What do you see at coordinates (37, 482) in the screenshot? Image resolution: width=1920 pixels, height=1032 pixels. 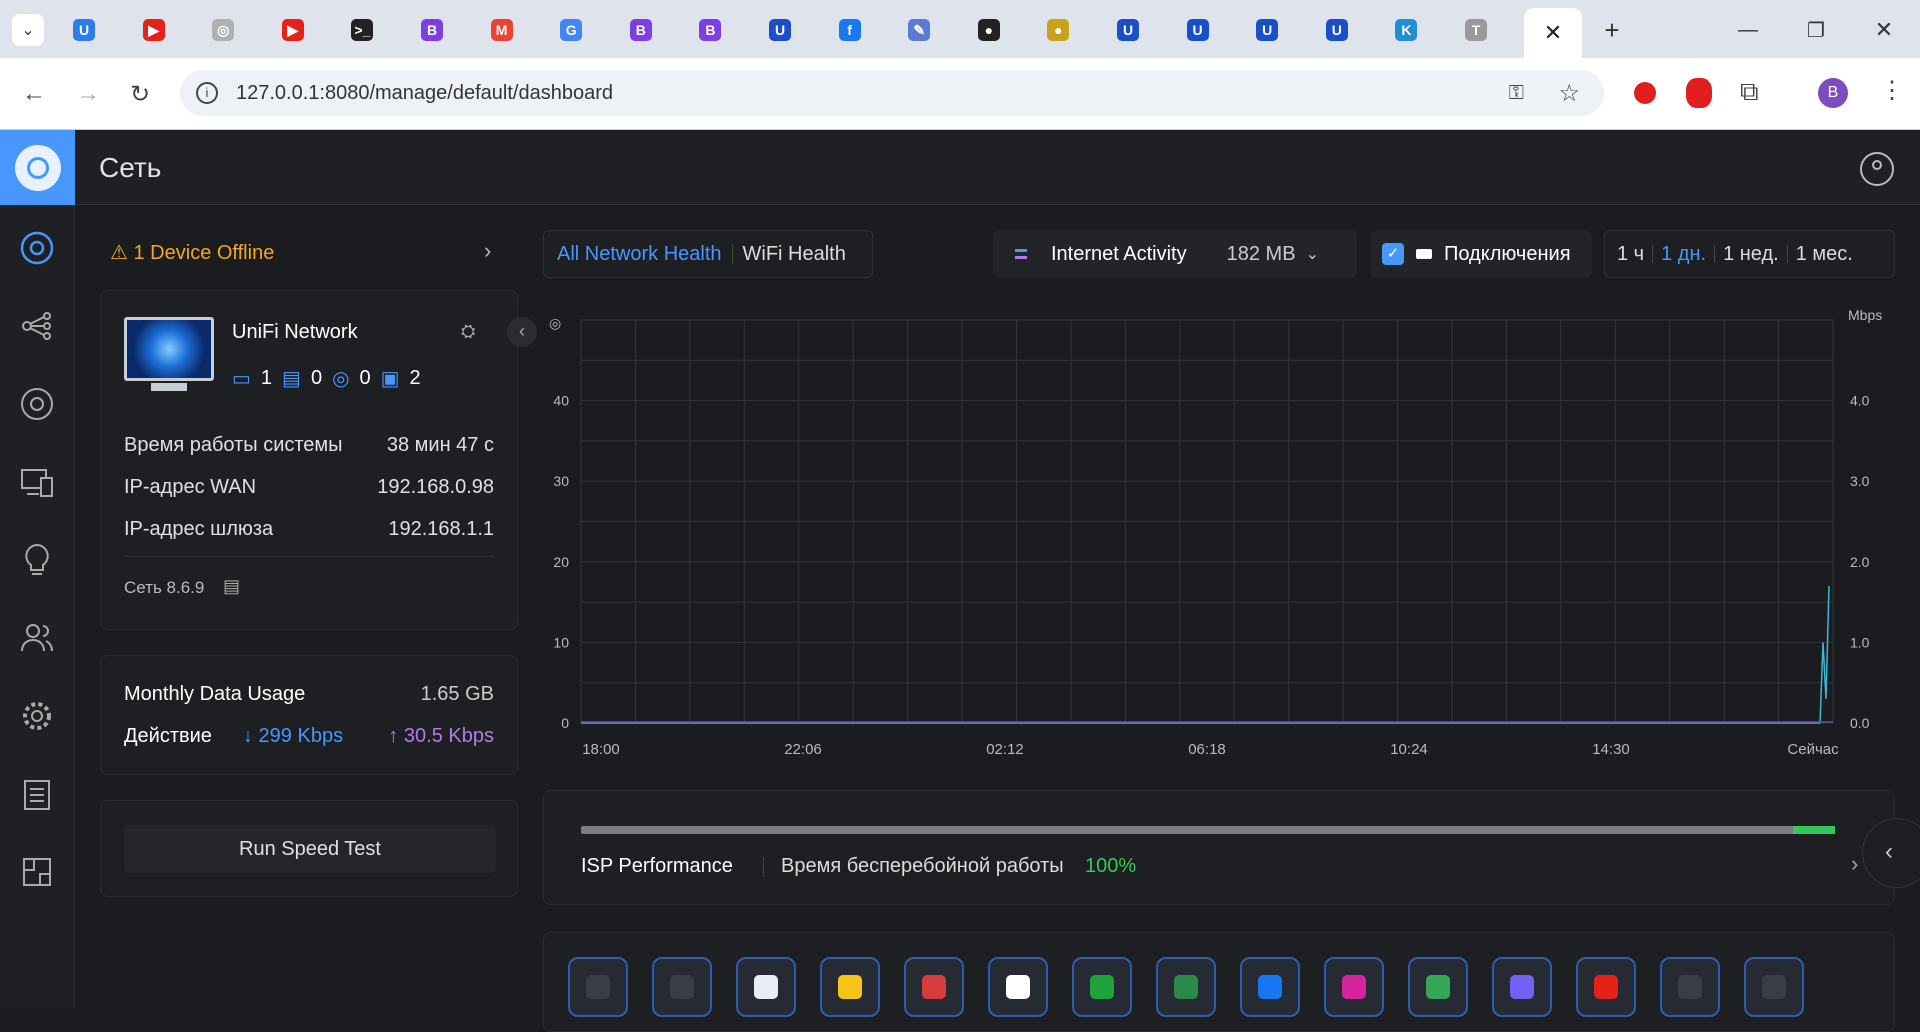 I see `clients-icon` at bounding box center [37, 482].